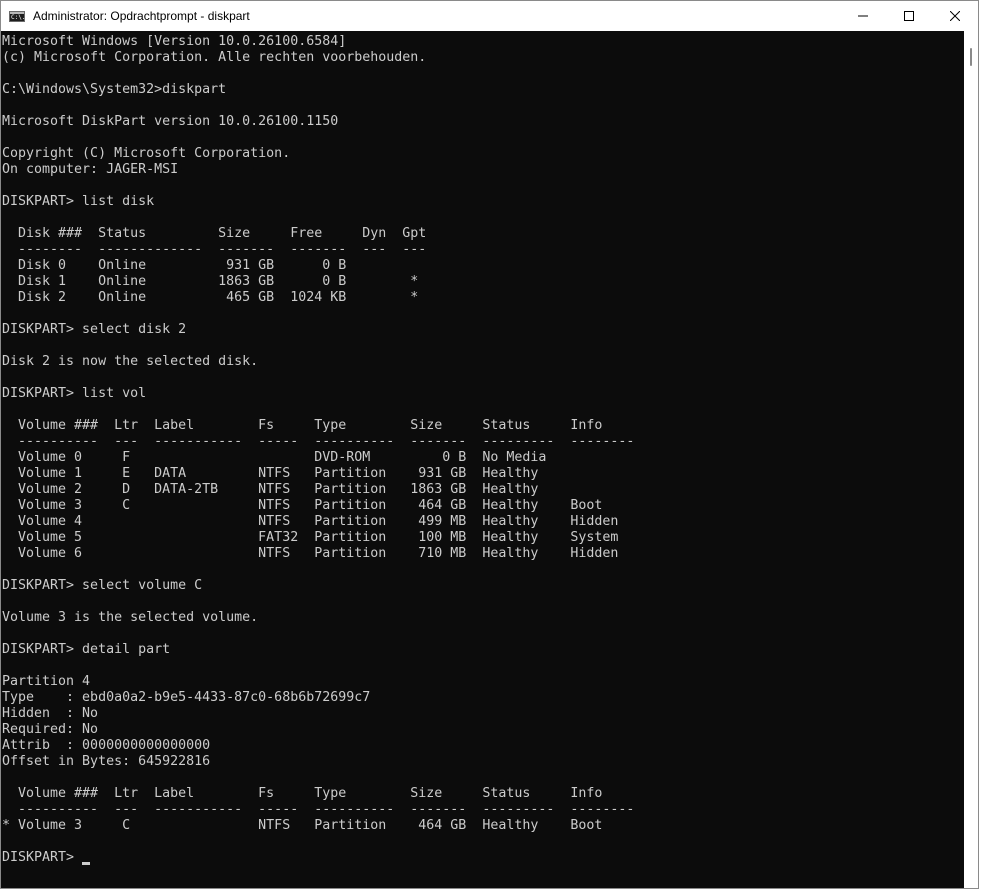  I want to click on console-line: Disk 2 is now the selected disk., so click(130, 361).